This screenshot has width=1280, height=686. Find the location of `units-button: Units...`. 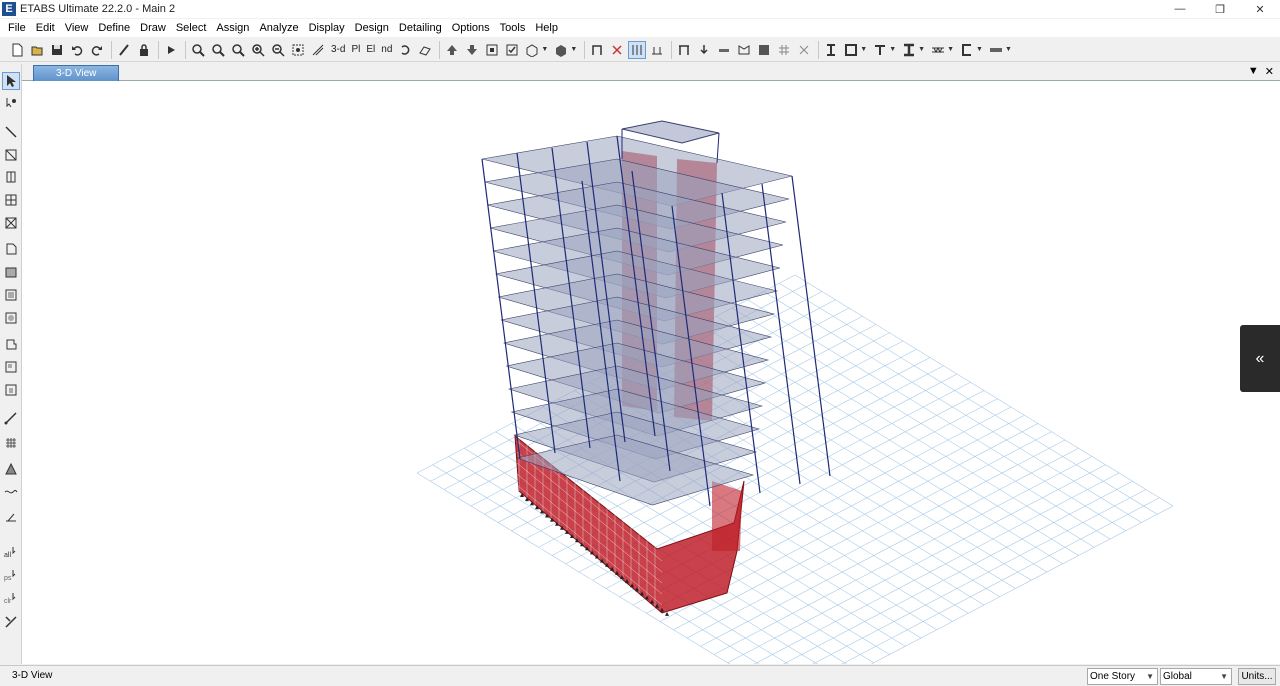

units-button: Units... is located at coordinates (1257, 676).